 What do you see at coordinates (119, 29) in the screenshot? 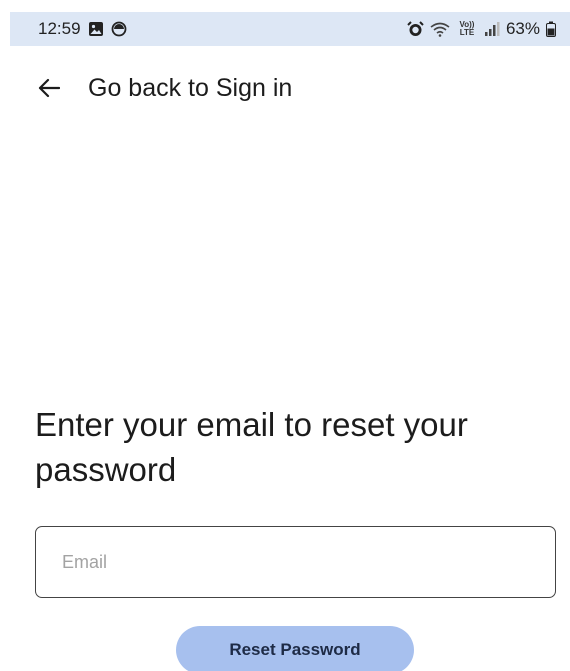
I see `circle-app-icon` at bounding box center [119, 29].